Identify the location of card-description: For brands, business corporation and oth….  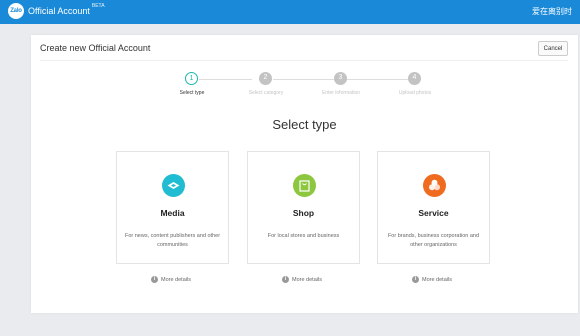
(433, 240).